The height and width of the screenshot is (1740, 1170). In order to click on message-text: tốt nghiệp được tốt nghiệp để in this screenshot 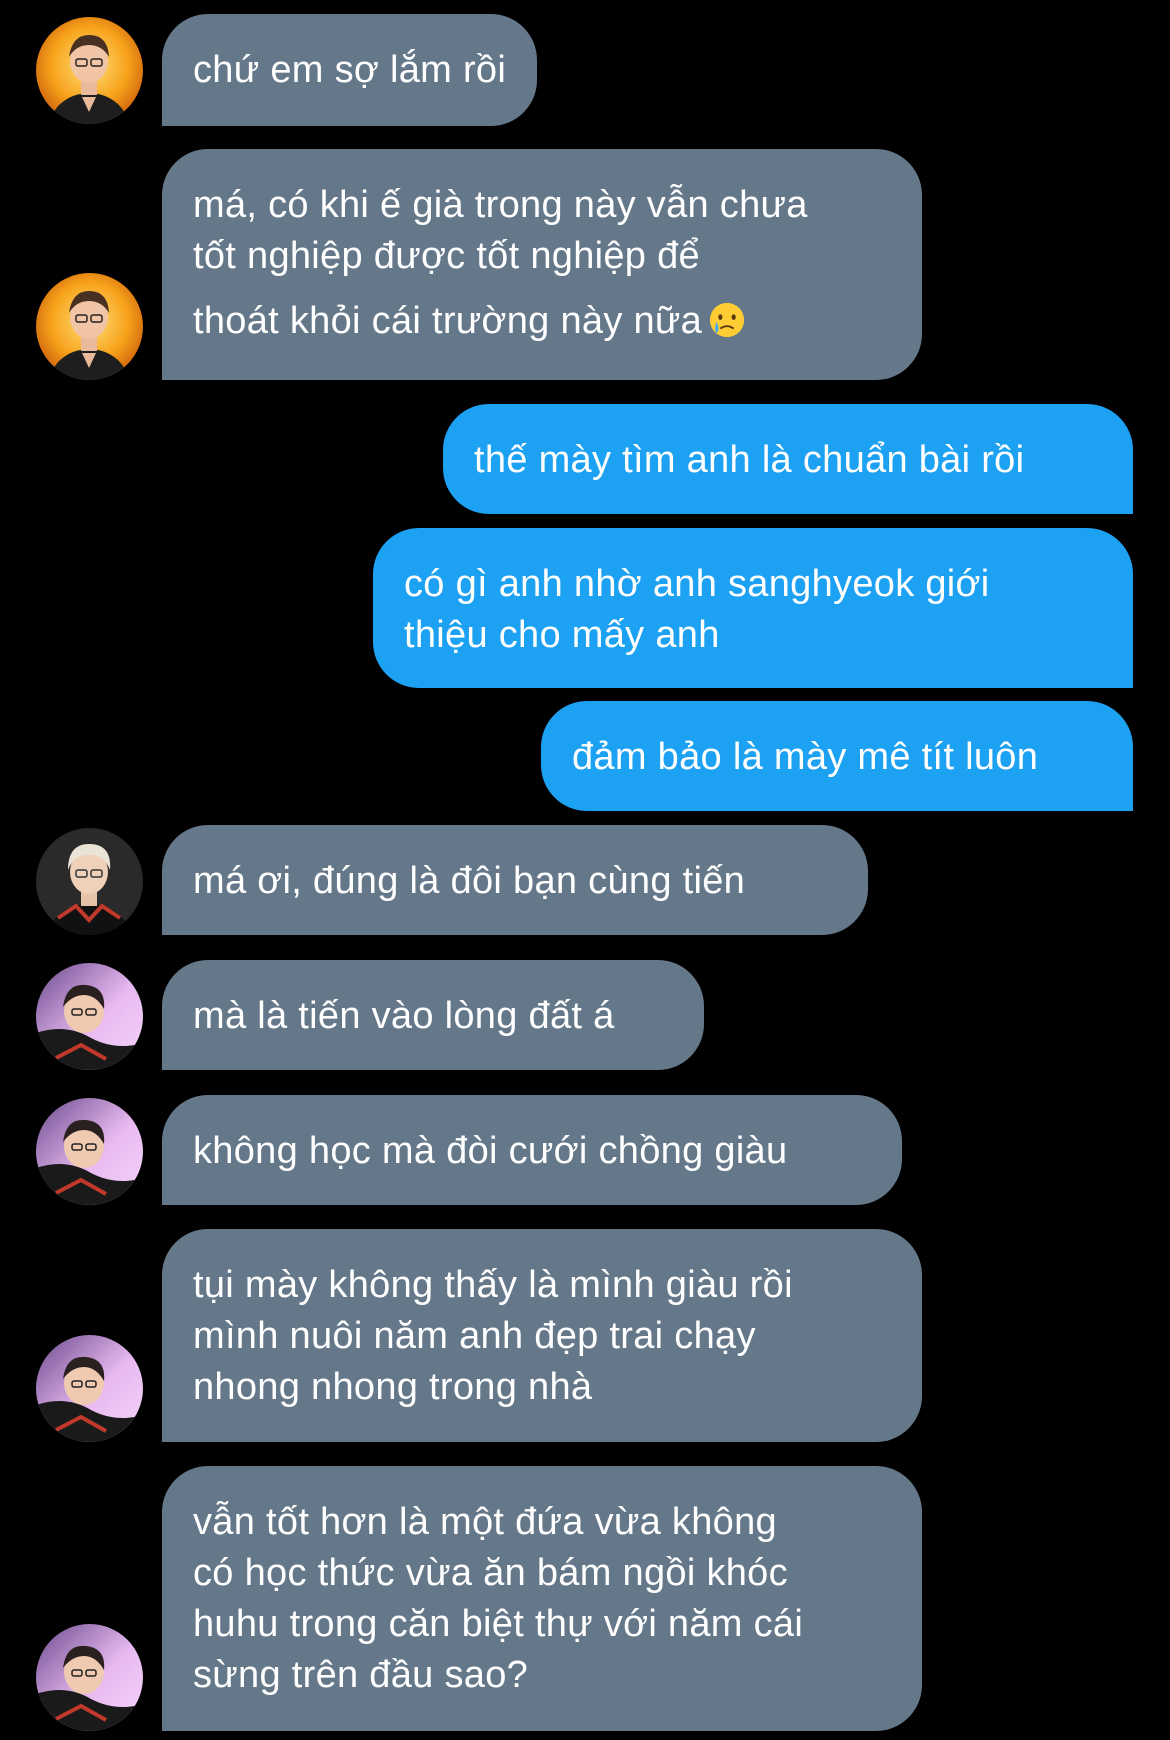, I will do `click(446, 256)`.